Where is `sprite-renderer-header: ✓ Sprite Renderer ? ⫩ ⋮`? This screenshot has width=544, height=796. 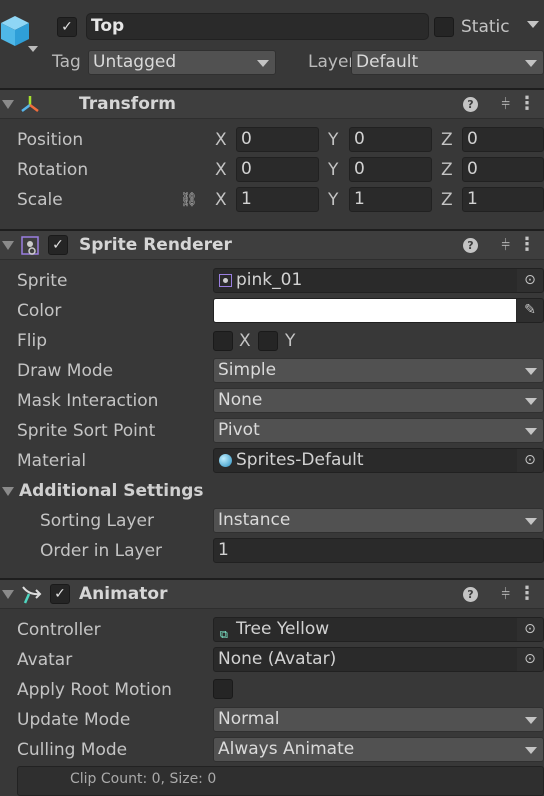 sprite-renderer-header: ✓ Sprite Renderer ? ⫩ ⋮ is located at coordinates (272, 244).